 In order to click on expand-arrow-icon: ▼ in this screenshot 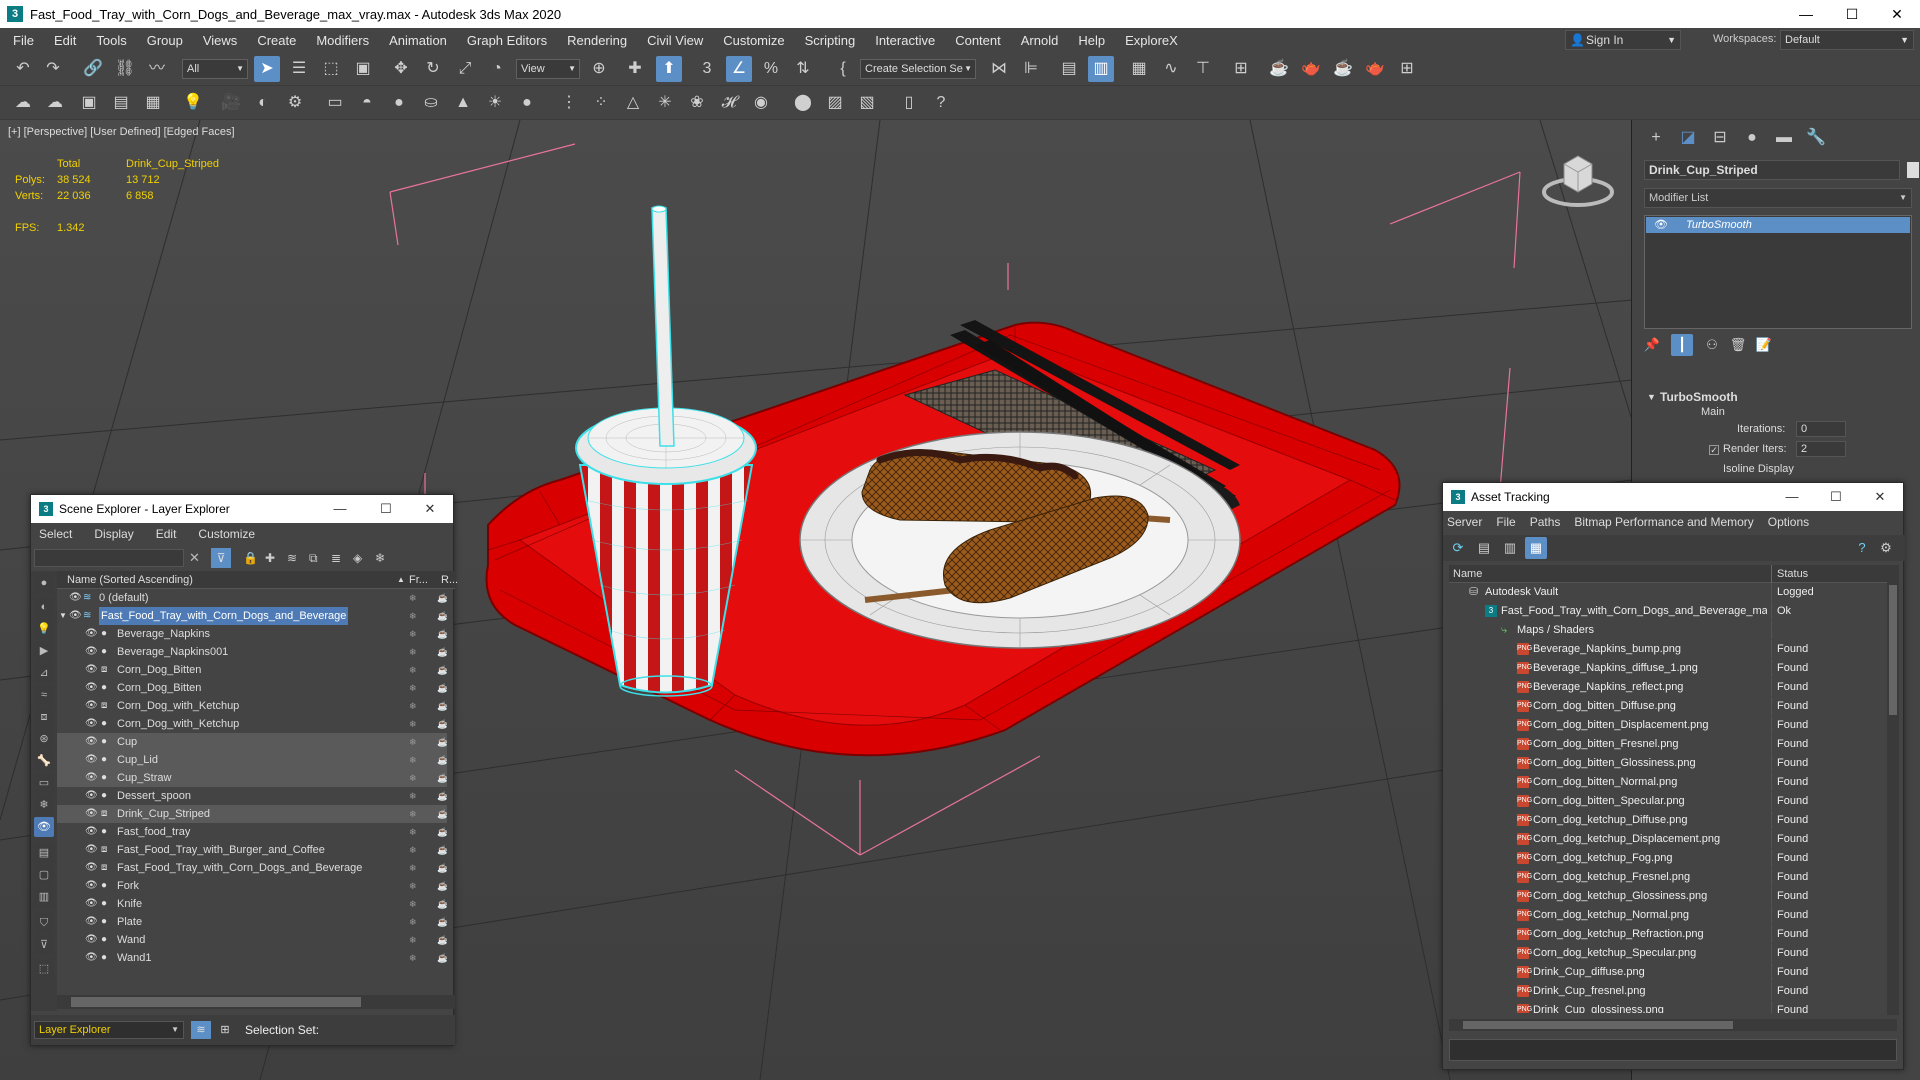, I will do `click(63, 616)`.